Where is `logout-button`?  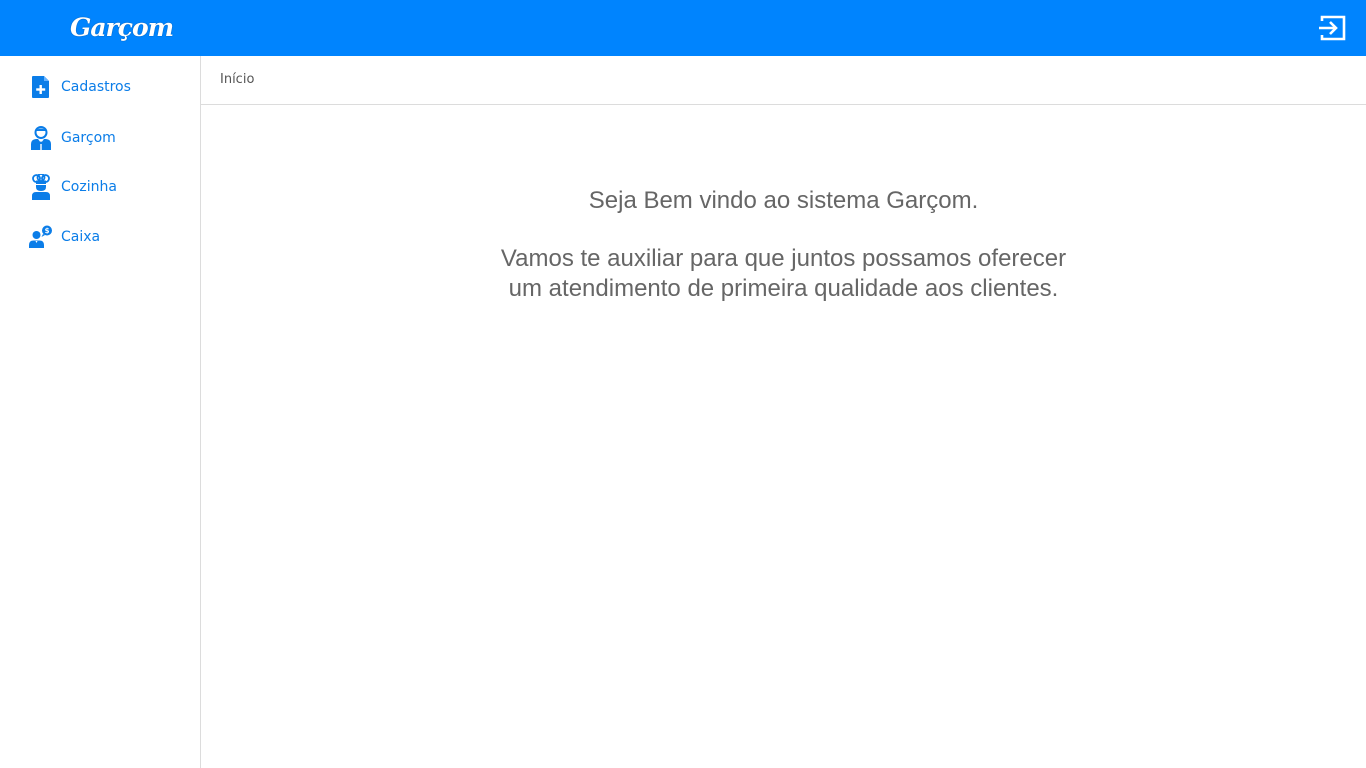
logout-button is located at coordinates (1333, 28).